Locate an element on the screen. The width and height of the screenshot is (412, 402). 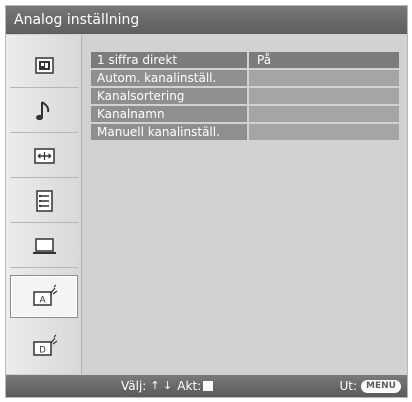
screen-icon is located at coordinates (44, 156).